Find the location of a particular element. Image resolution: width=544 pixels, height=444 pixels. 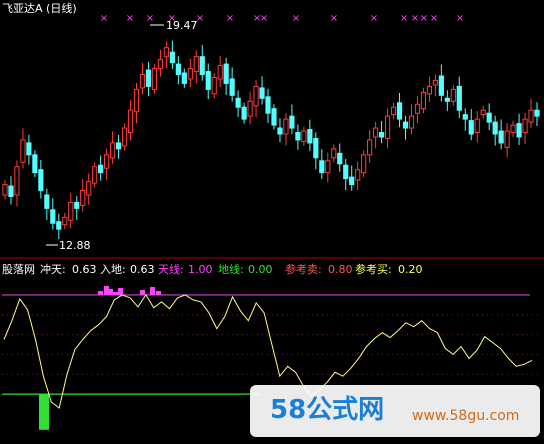

legend-rudi-label: 入地: is located at coordinates (113, 269).